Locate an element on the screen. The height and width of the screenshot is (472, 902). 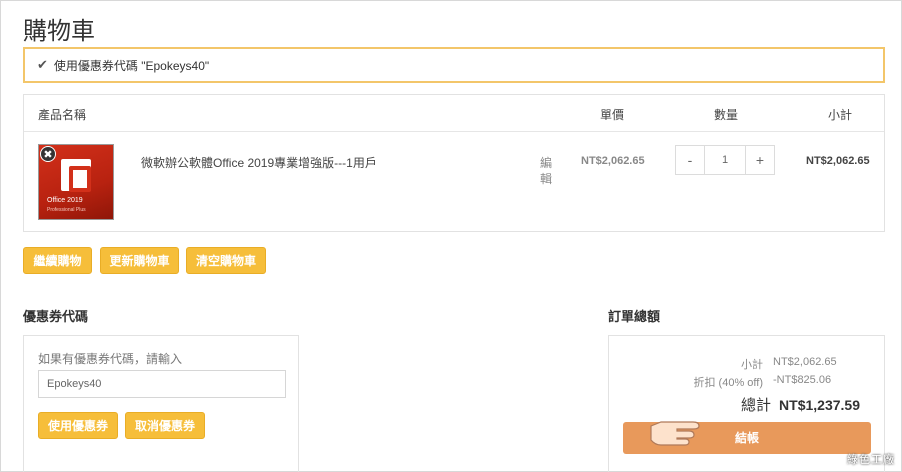
clear-cart-button: 清空購物車 is located at coordinates (226, 260).